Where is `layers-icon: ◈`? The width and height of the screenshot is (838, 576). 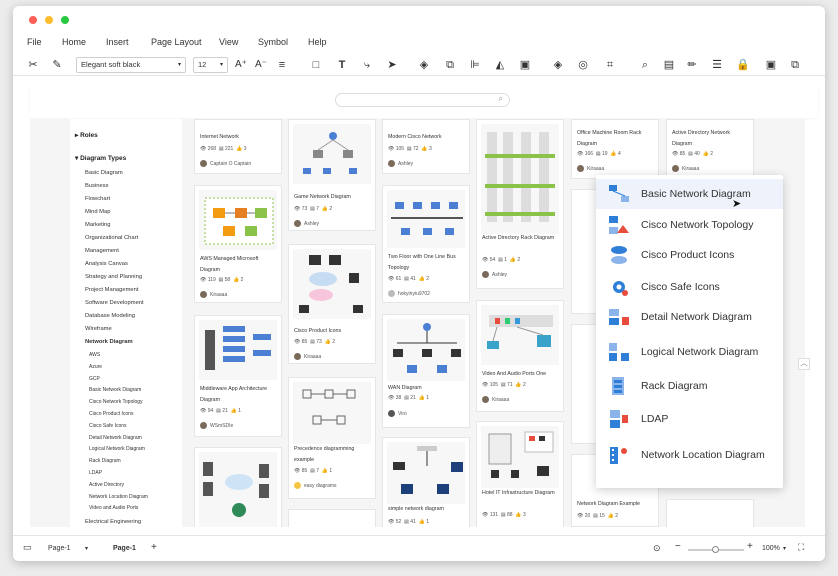 layers-icon: ◈ is located at coordinates (424, 65).